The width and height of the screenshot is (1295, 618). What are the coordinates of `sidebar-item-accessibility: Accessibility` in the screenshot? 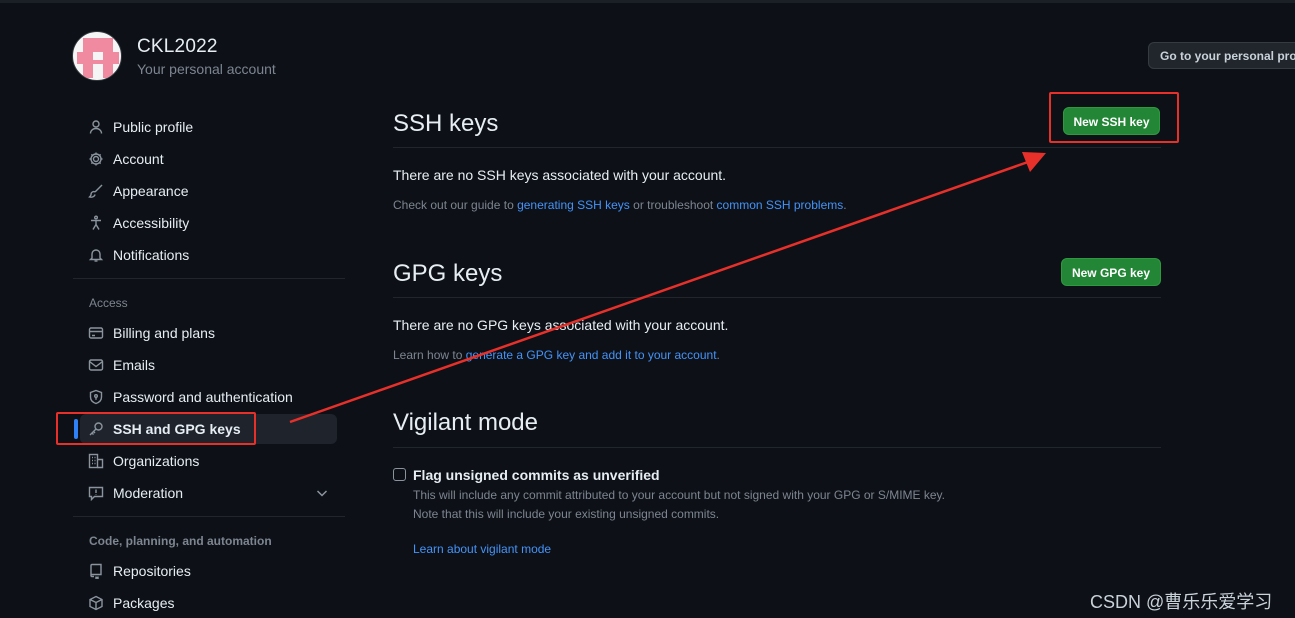 It's located at (208, 223).